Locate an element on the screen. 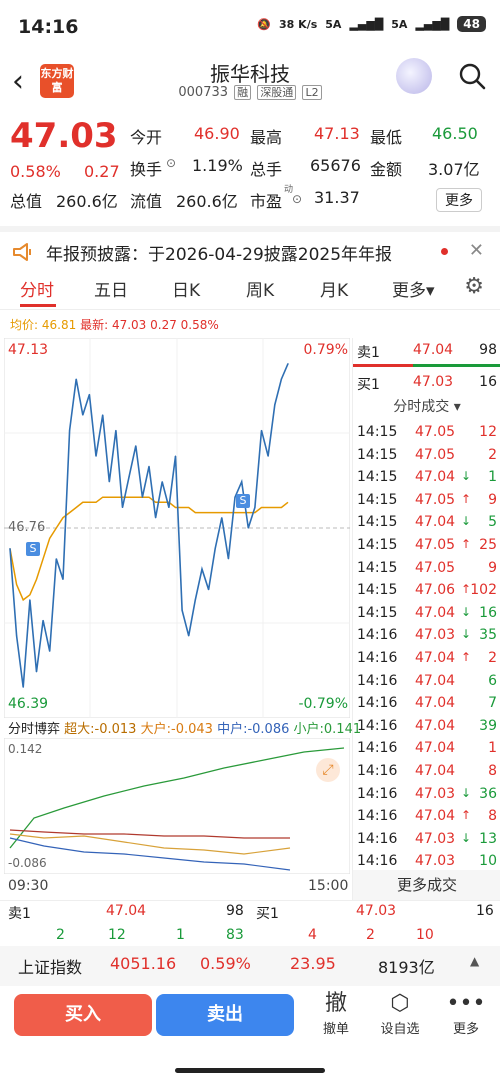 The image size is (500, 1079). float-label: 流值 is located at coordinates (146, 201).